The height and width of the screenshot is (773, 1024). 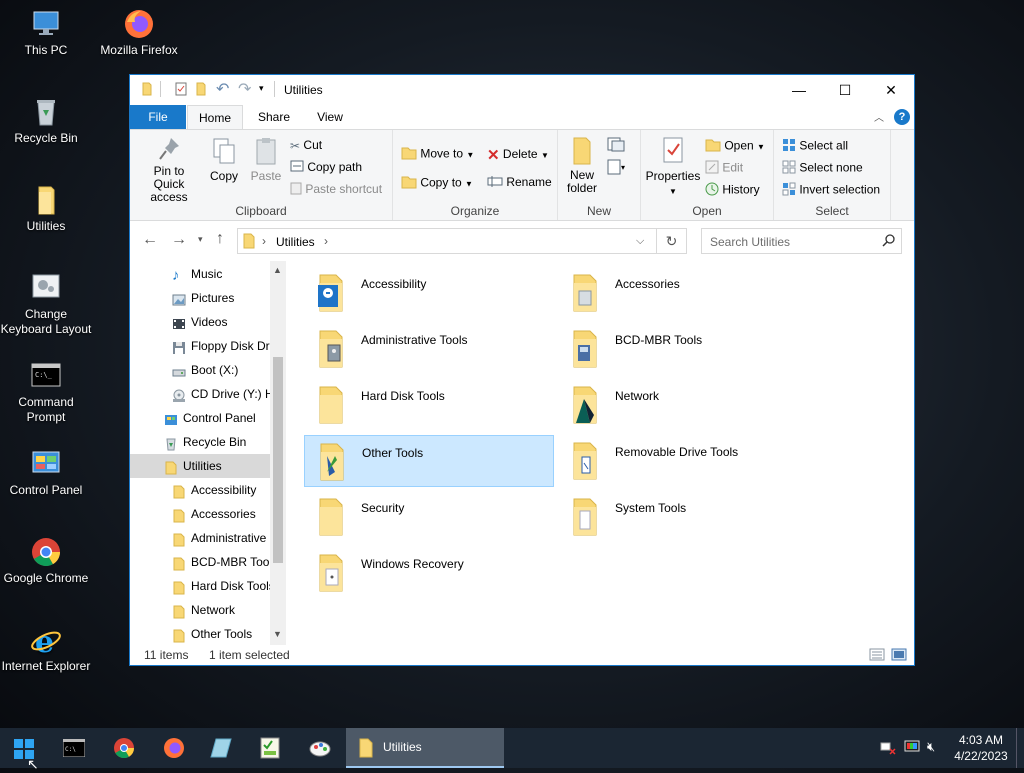 What do you see at coordinates (336, 190) in the screenshot?
I see `paste-shortcut-button: Paste shortcut` at bounding box center [336, 190].